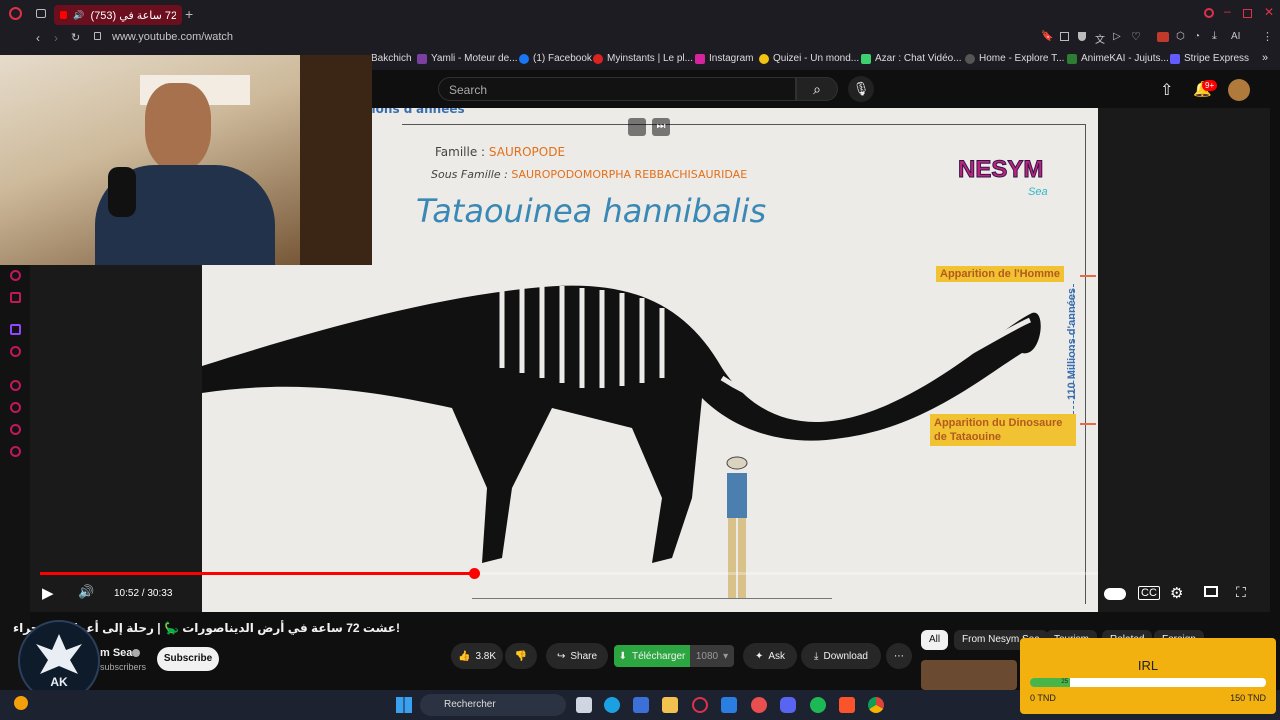 This screenshot has height=720, width=1280. What do you see at coordinates (759, 705) in the screenshot?
I see `app-icon` at bounding box center [759, 705].